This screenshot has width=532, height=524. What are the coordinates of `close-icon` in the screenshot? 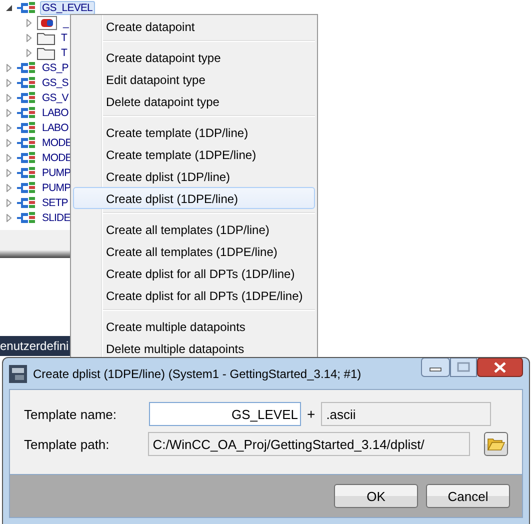 It's located at (500, 367).